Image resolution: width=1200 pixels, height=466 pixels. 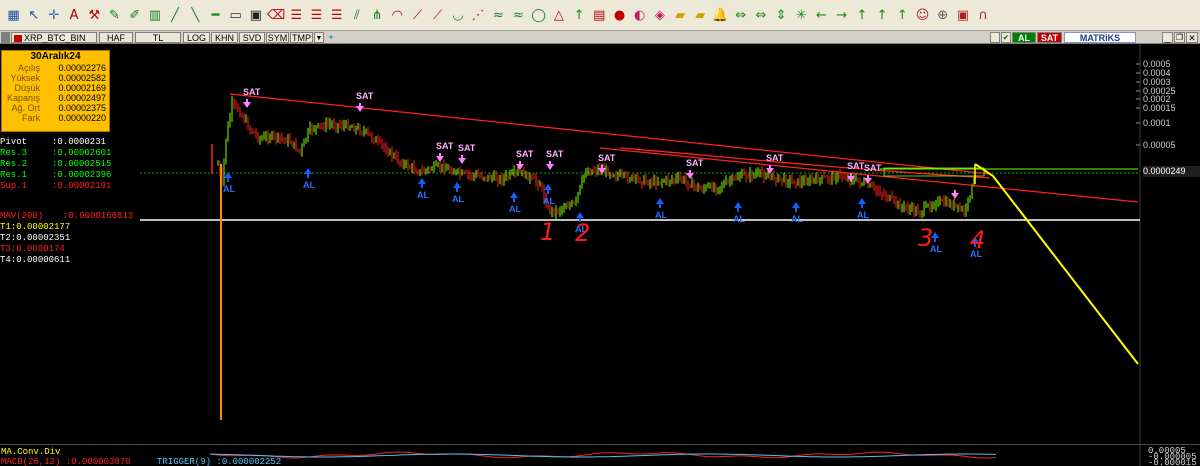 I want to click on close-button: ✕, so click(x=1192, y=37).